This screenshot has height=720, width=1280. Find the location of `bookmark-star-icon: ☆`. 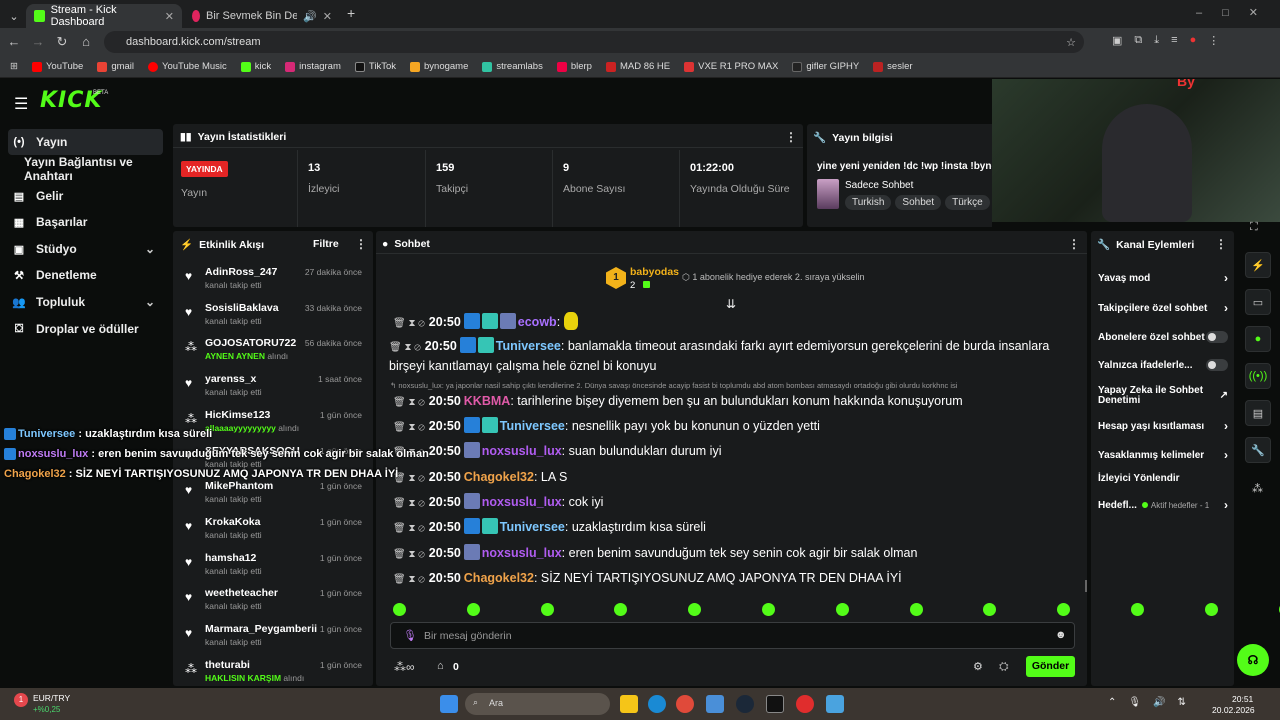

bookmark-star-icon: ☆ is located at coordinates (1071, 42).